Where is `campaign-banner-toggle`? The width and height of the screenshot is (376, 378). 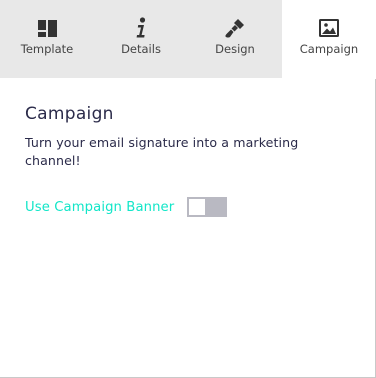 campaign-banner-toggle is located at coordinates (207, 207).